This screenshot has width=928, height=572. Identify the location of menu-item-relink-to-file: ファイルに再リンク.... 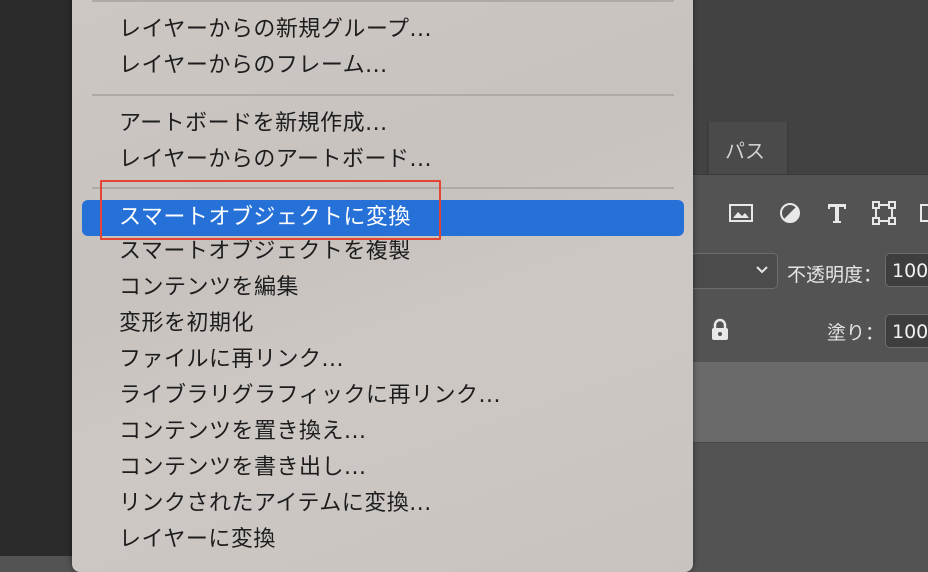
(383, 360).